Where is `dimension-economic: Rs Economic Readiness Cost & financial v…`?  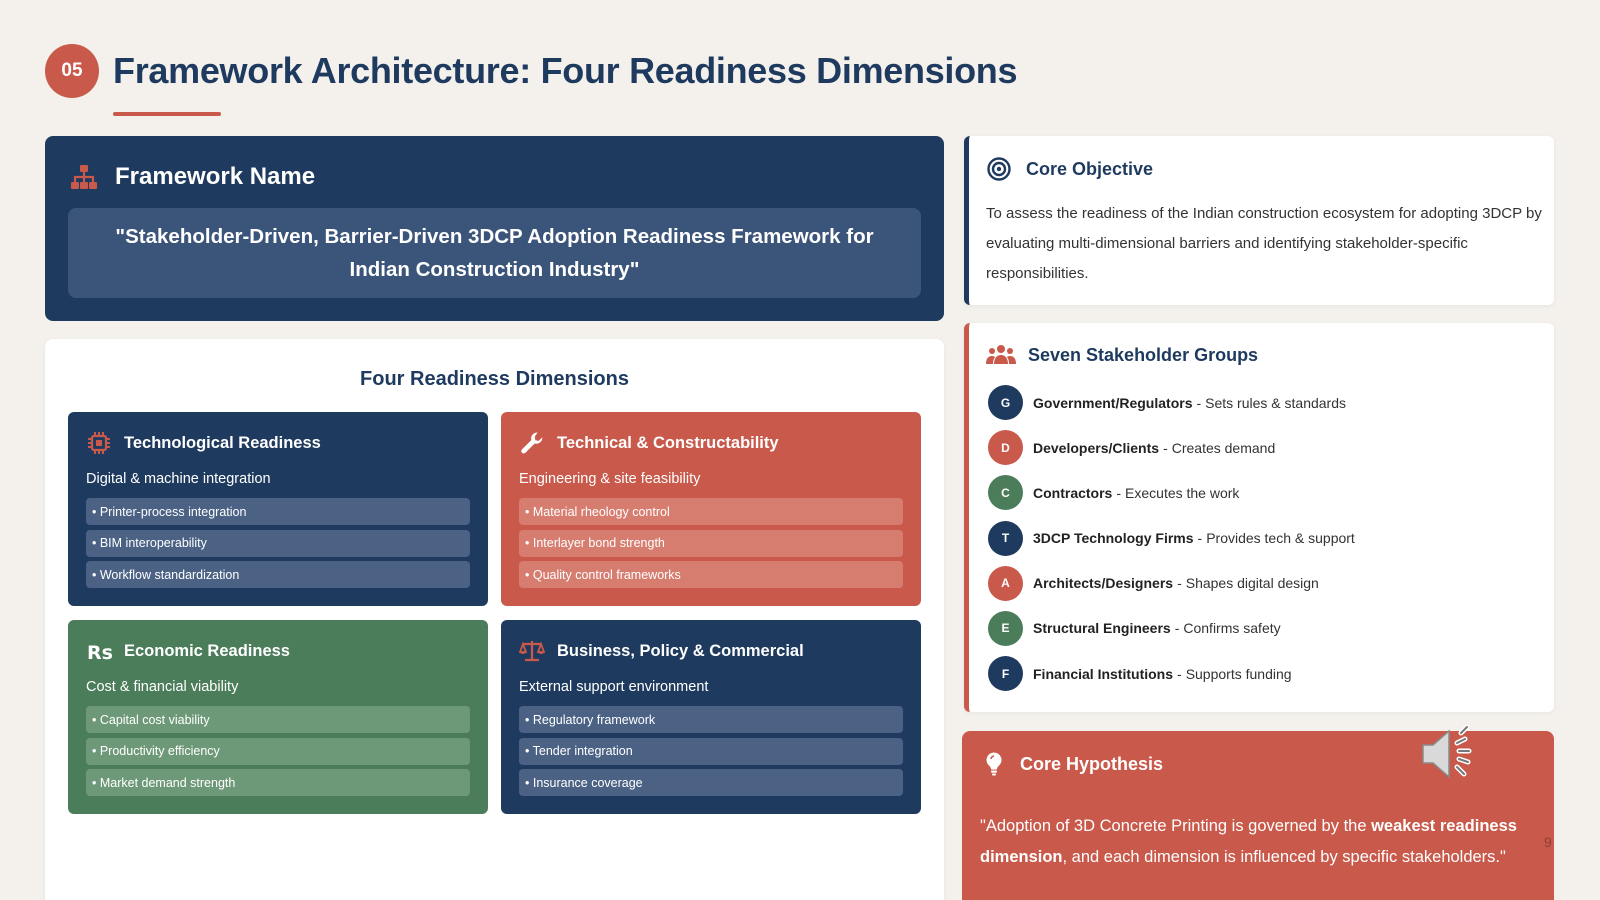
dimension-economic: Rs Economic Readiness Cost & financial v… is located at coordinates (278, 717).